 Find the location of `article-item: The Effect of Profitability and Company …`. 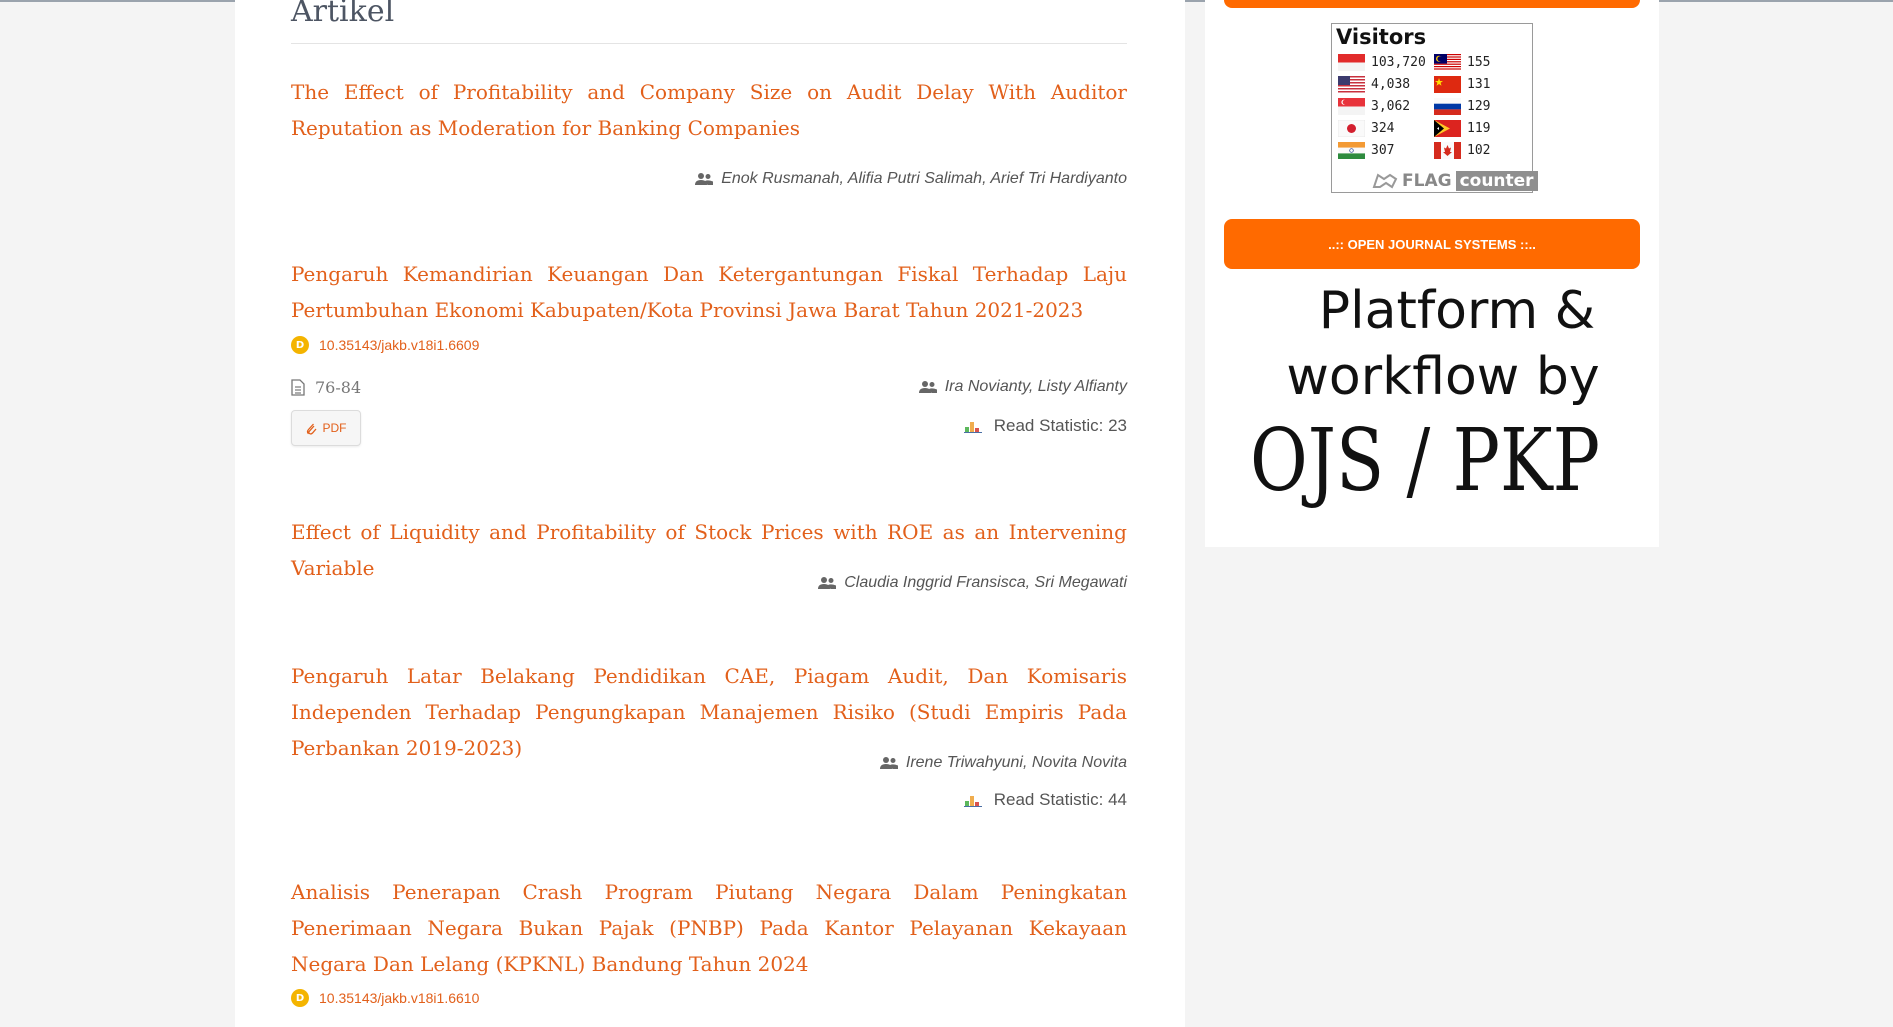

article-item: The Effect of Profitability and Company … is located at coordinates (709, 139).